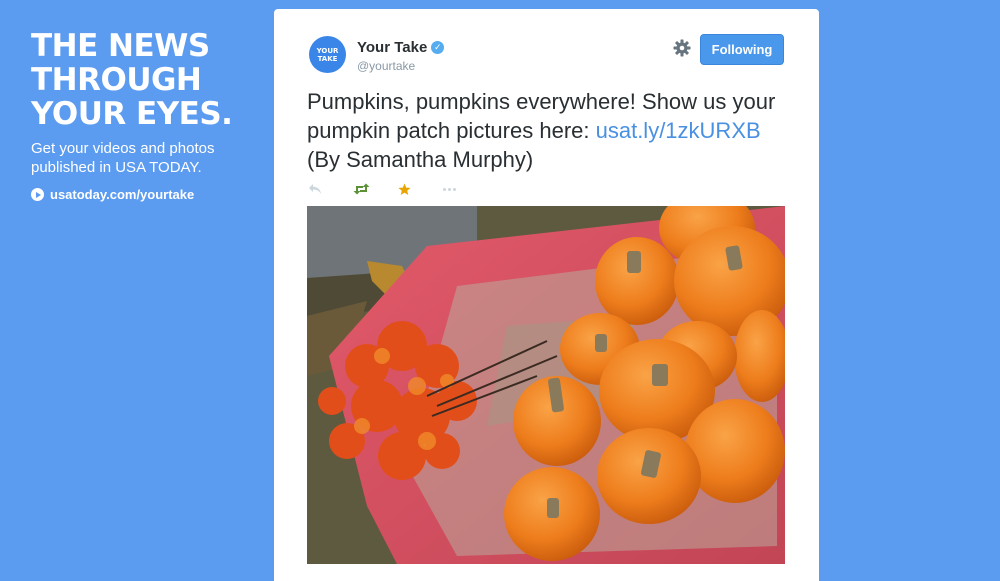 The width and height of the screenshot is (1000, 581). I want to click on reply-icon, so click(330, 189).